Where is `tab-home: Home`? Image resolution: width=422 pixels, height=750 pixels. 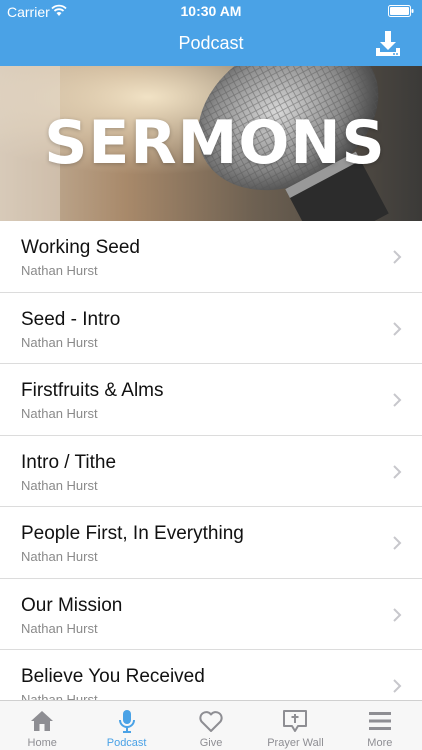
tab-home: Home is located at coordinates (42, 725).